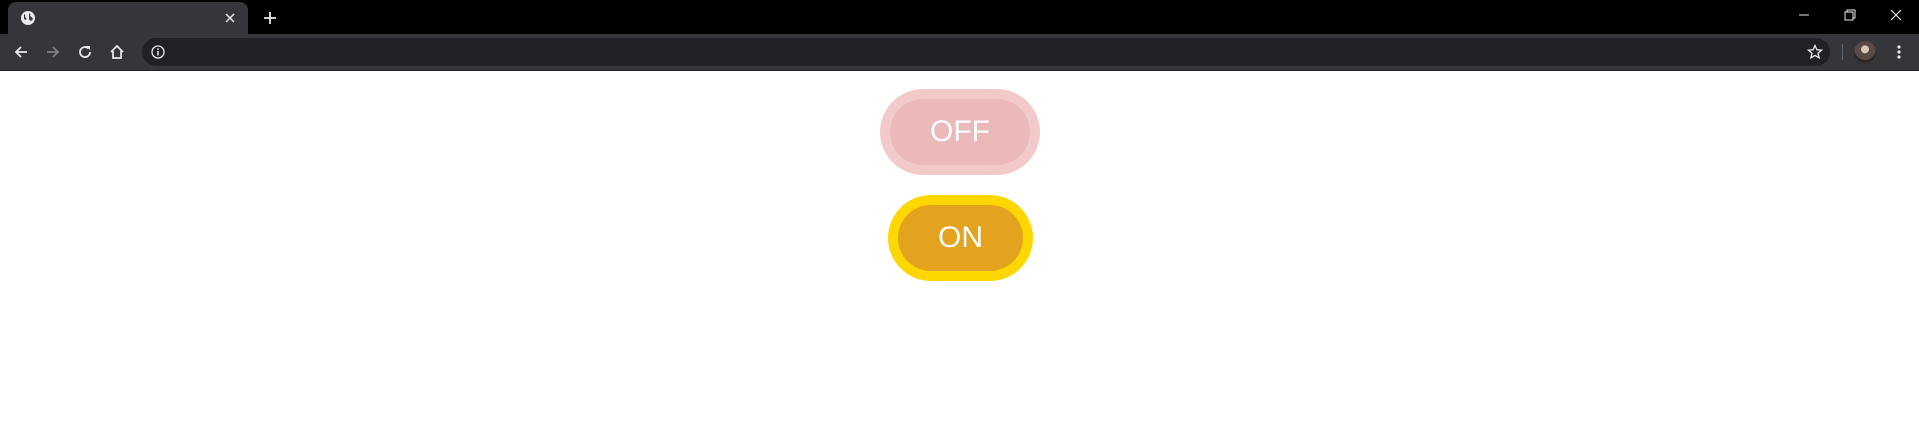  I want to click on browser-toolbar, so click(959, 52).